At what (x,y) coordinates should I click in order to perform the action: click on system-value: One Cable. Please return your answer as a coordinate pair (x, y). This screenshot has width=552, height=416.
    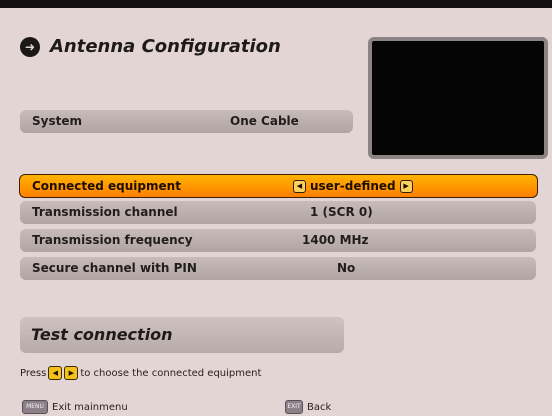
    Looking at the image, I should click on (264, 121).